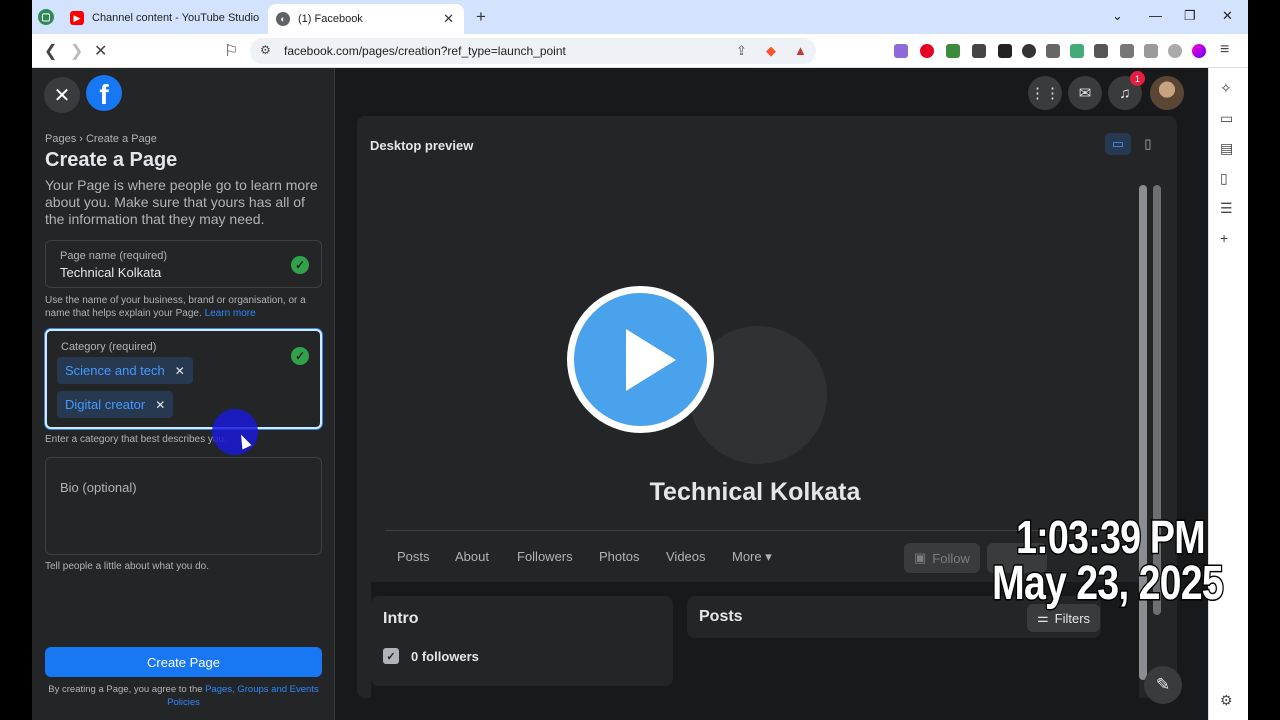 This screenshot has width=1280, height=720. I want to click on extension-copy-icon, so click(979, 51).